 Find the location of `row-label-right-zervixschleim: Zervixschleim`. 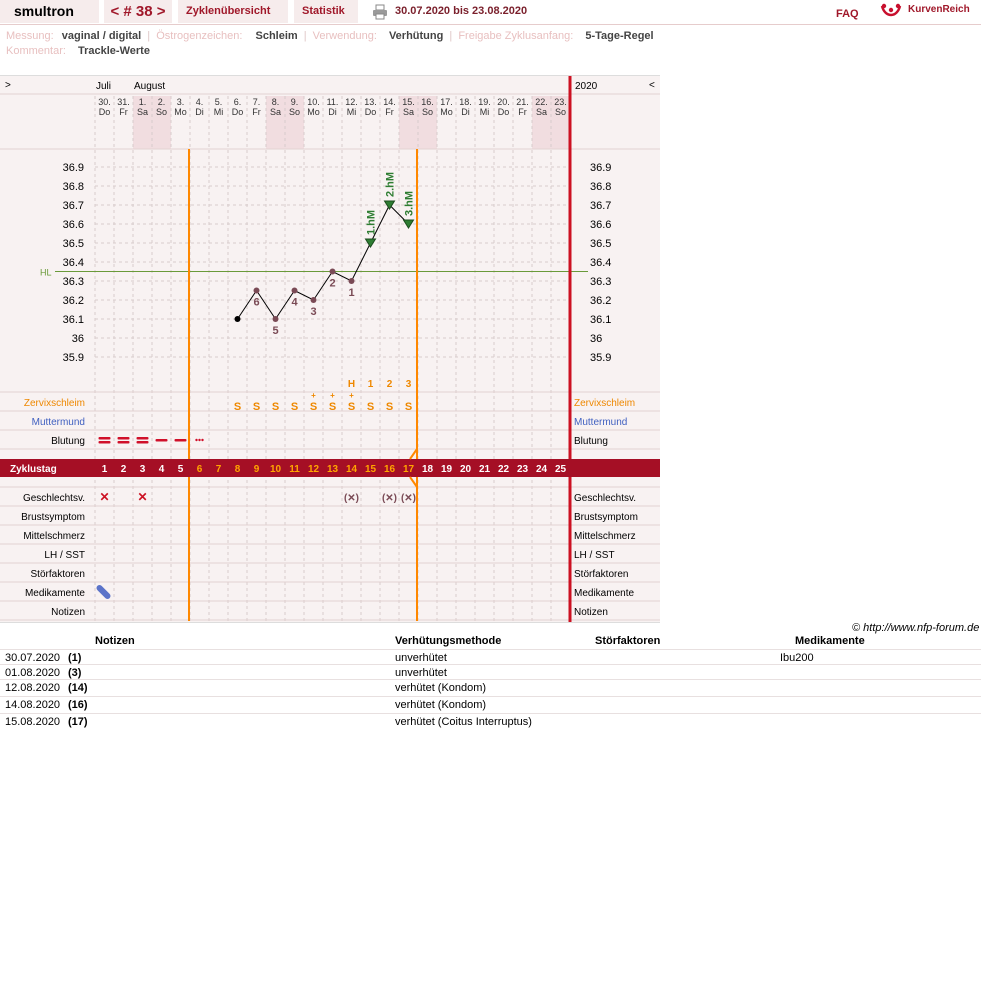

row-label-right-zervixschleim: Zervixschleim is located at coordinates (604, 403).